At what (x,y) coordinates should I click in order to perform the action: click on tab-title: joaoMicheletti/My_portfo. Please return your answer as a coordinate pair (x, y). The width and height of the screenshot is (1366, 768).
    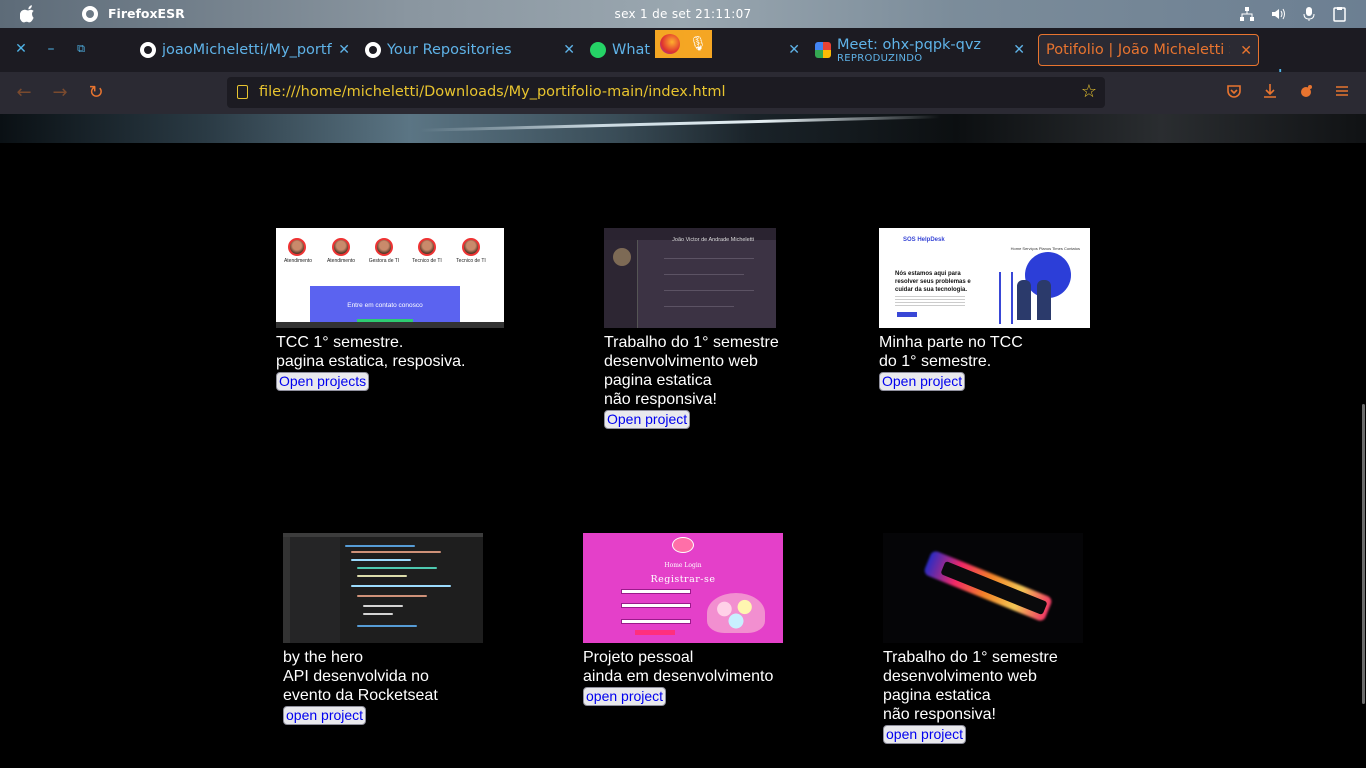
    Looking at the image, I should click on (247, 50).